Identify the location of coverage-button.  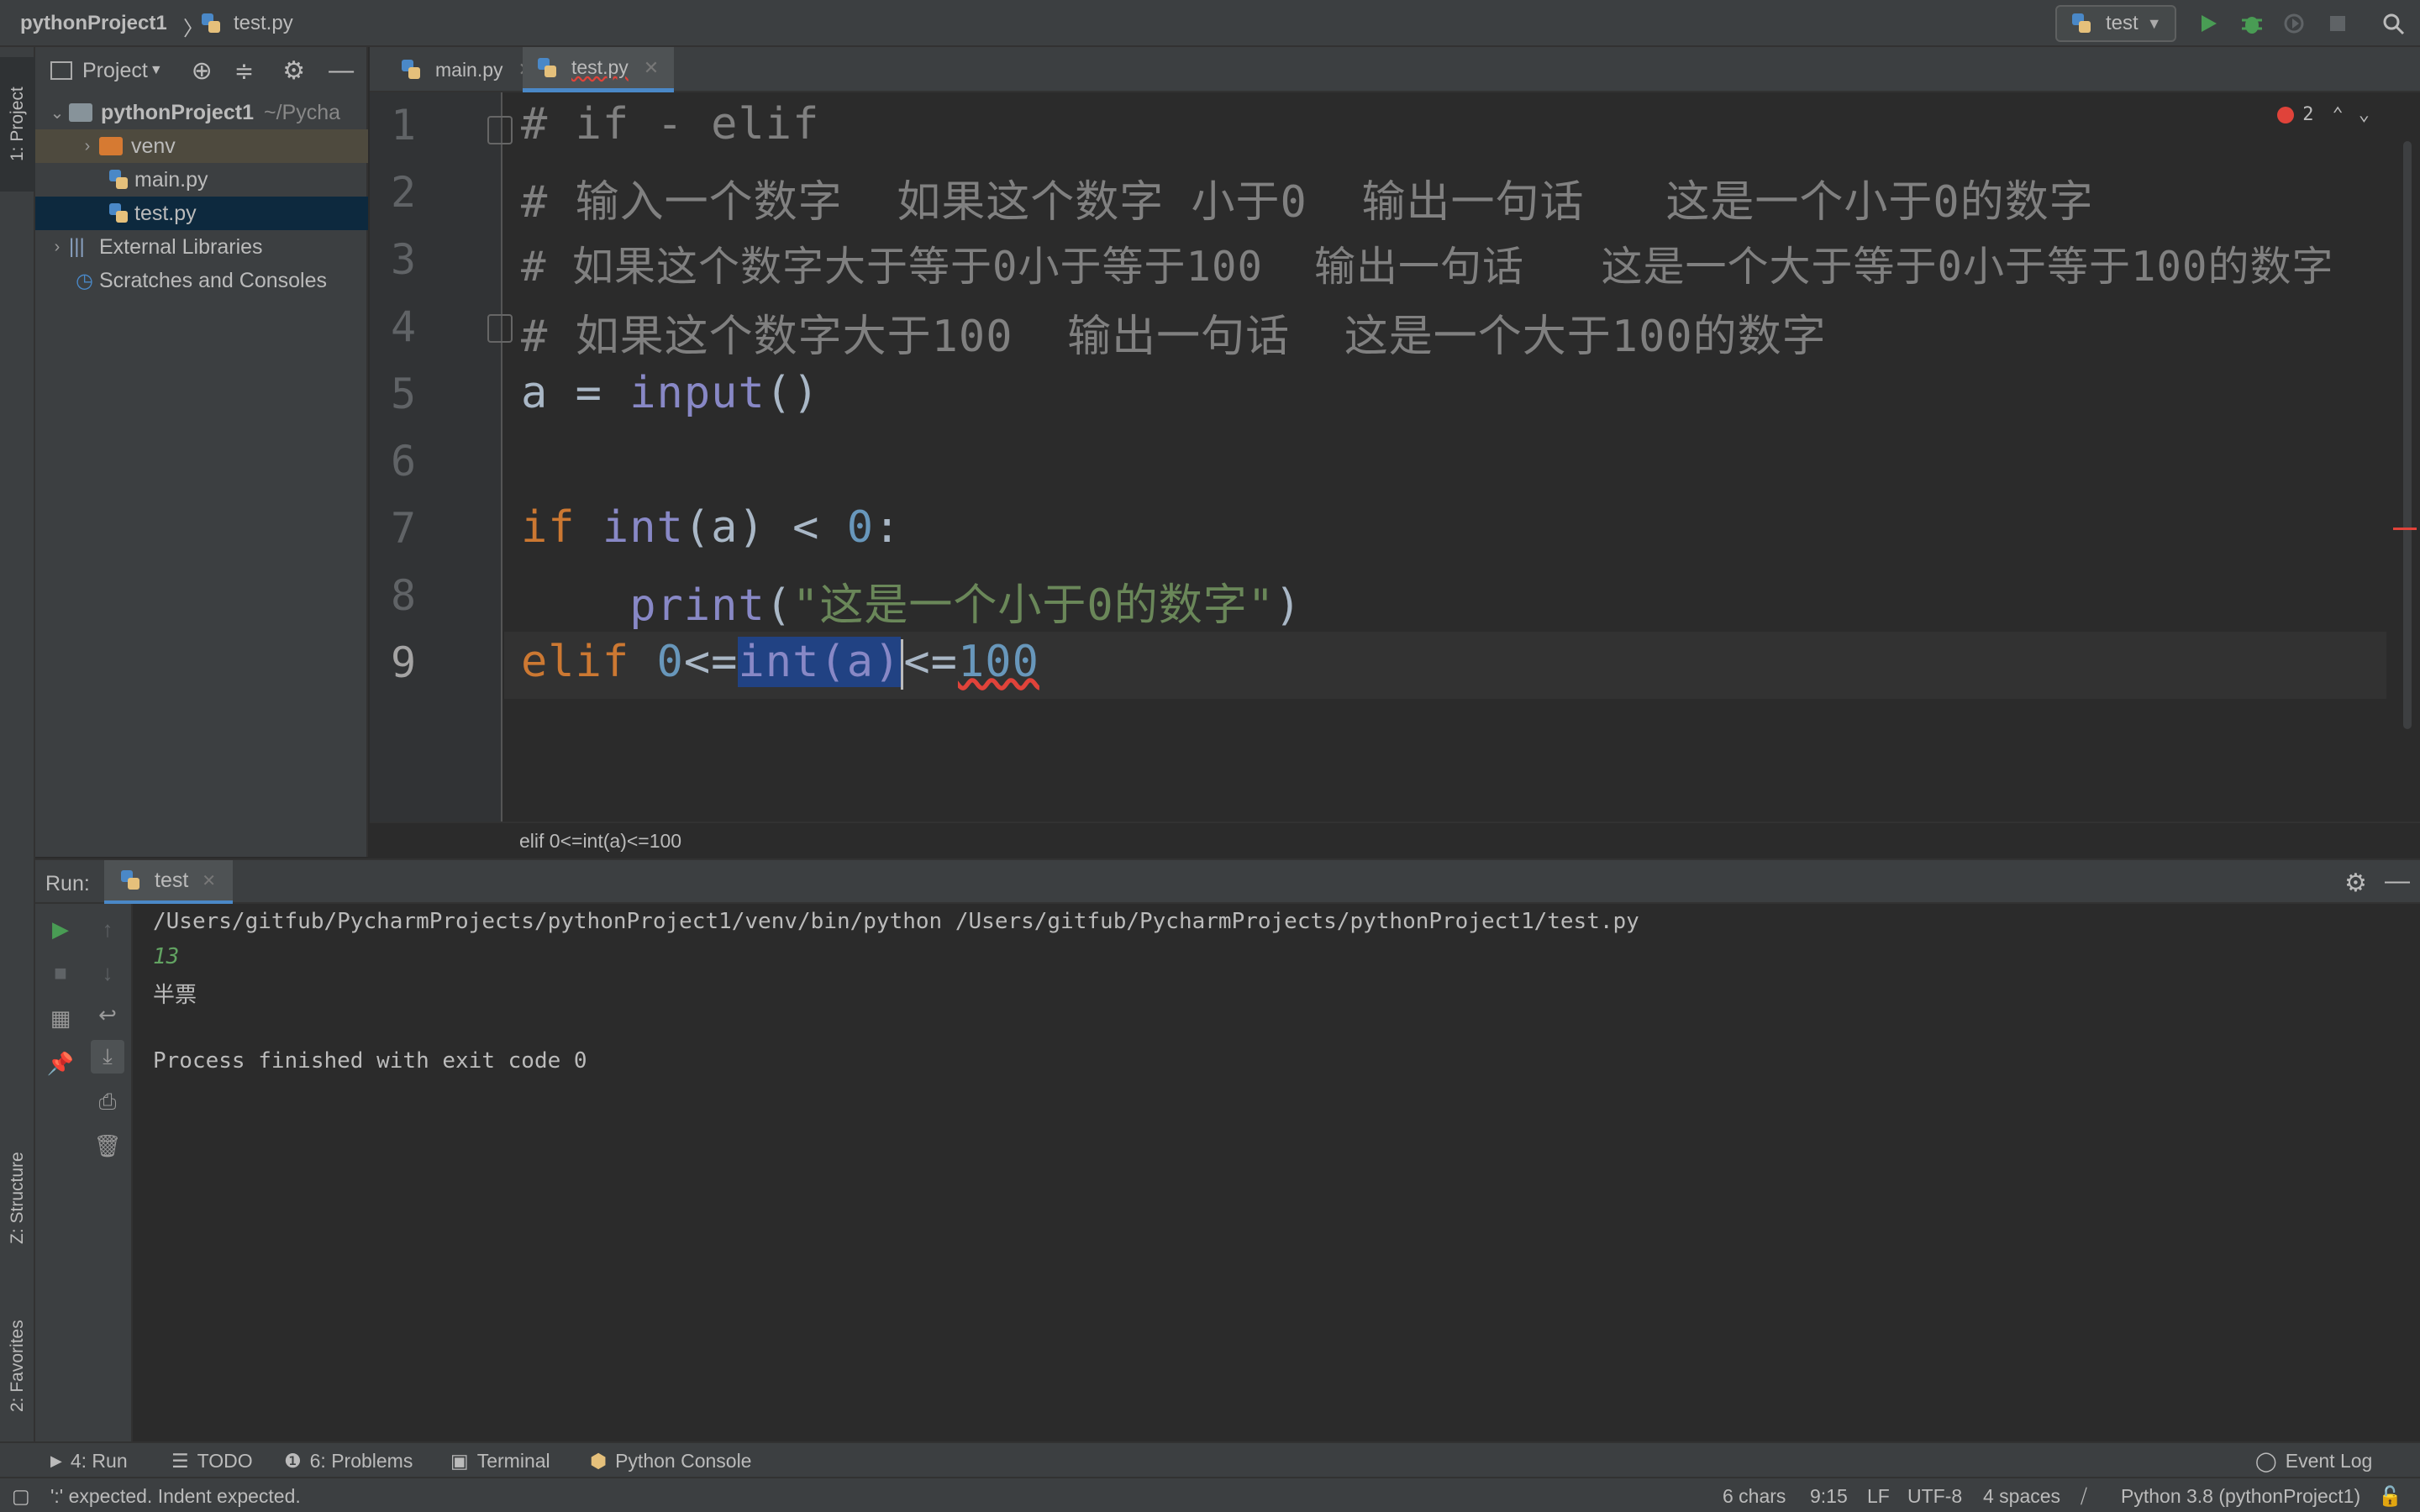
(2294, 23).